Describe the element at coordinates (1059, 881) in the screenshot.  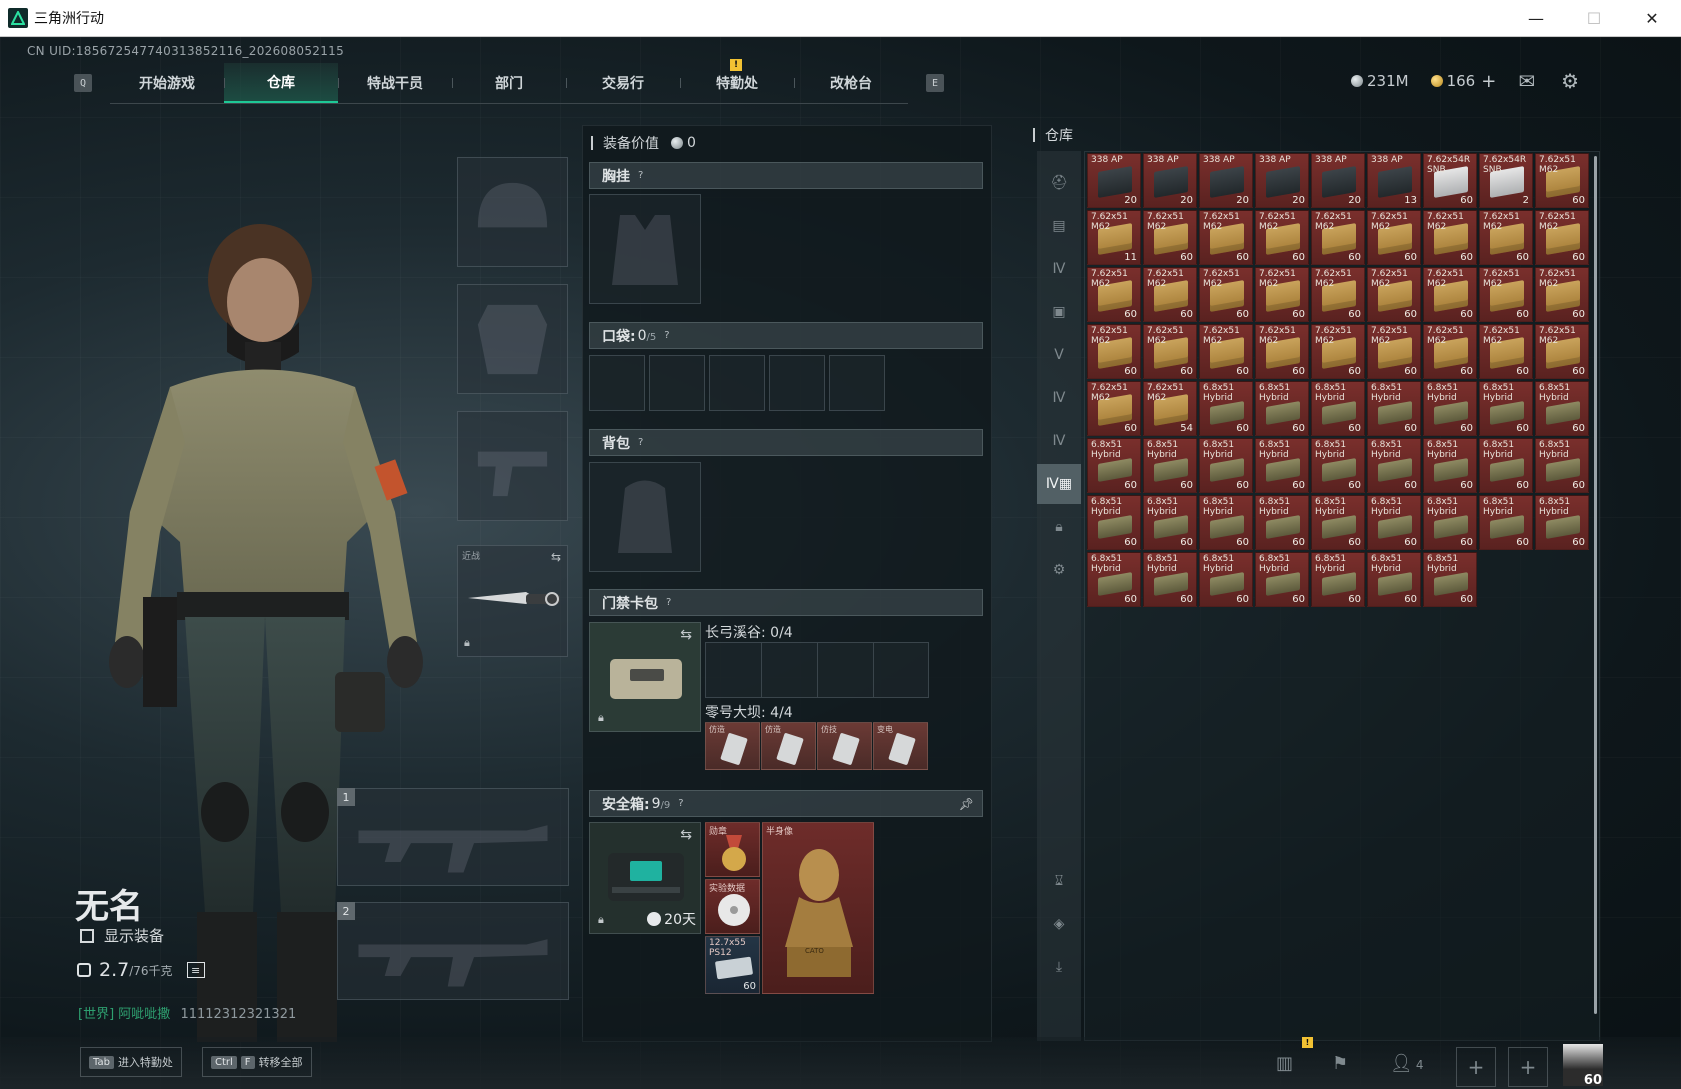
I see `sort-icon: ⌛︎` at that location.